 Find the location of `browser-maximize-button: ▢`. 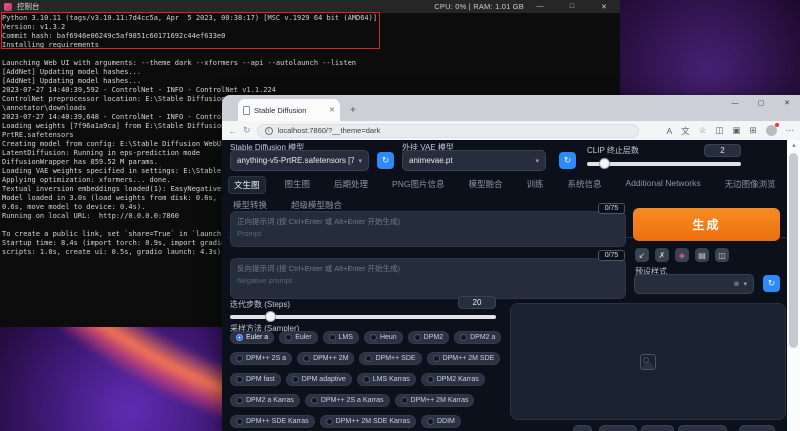

browser-maximize-button: ▢ is located at coordinates (761, 103).